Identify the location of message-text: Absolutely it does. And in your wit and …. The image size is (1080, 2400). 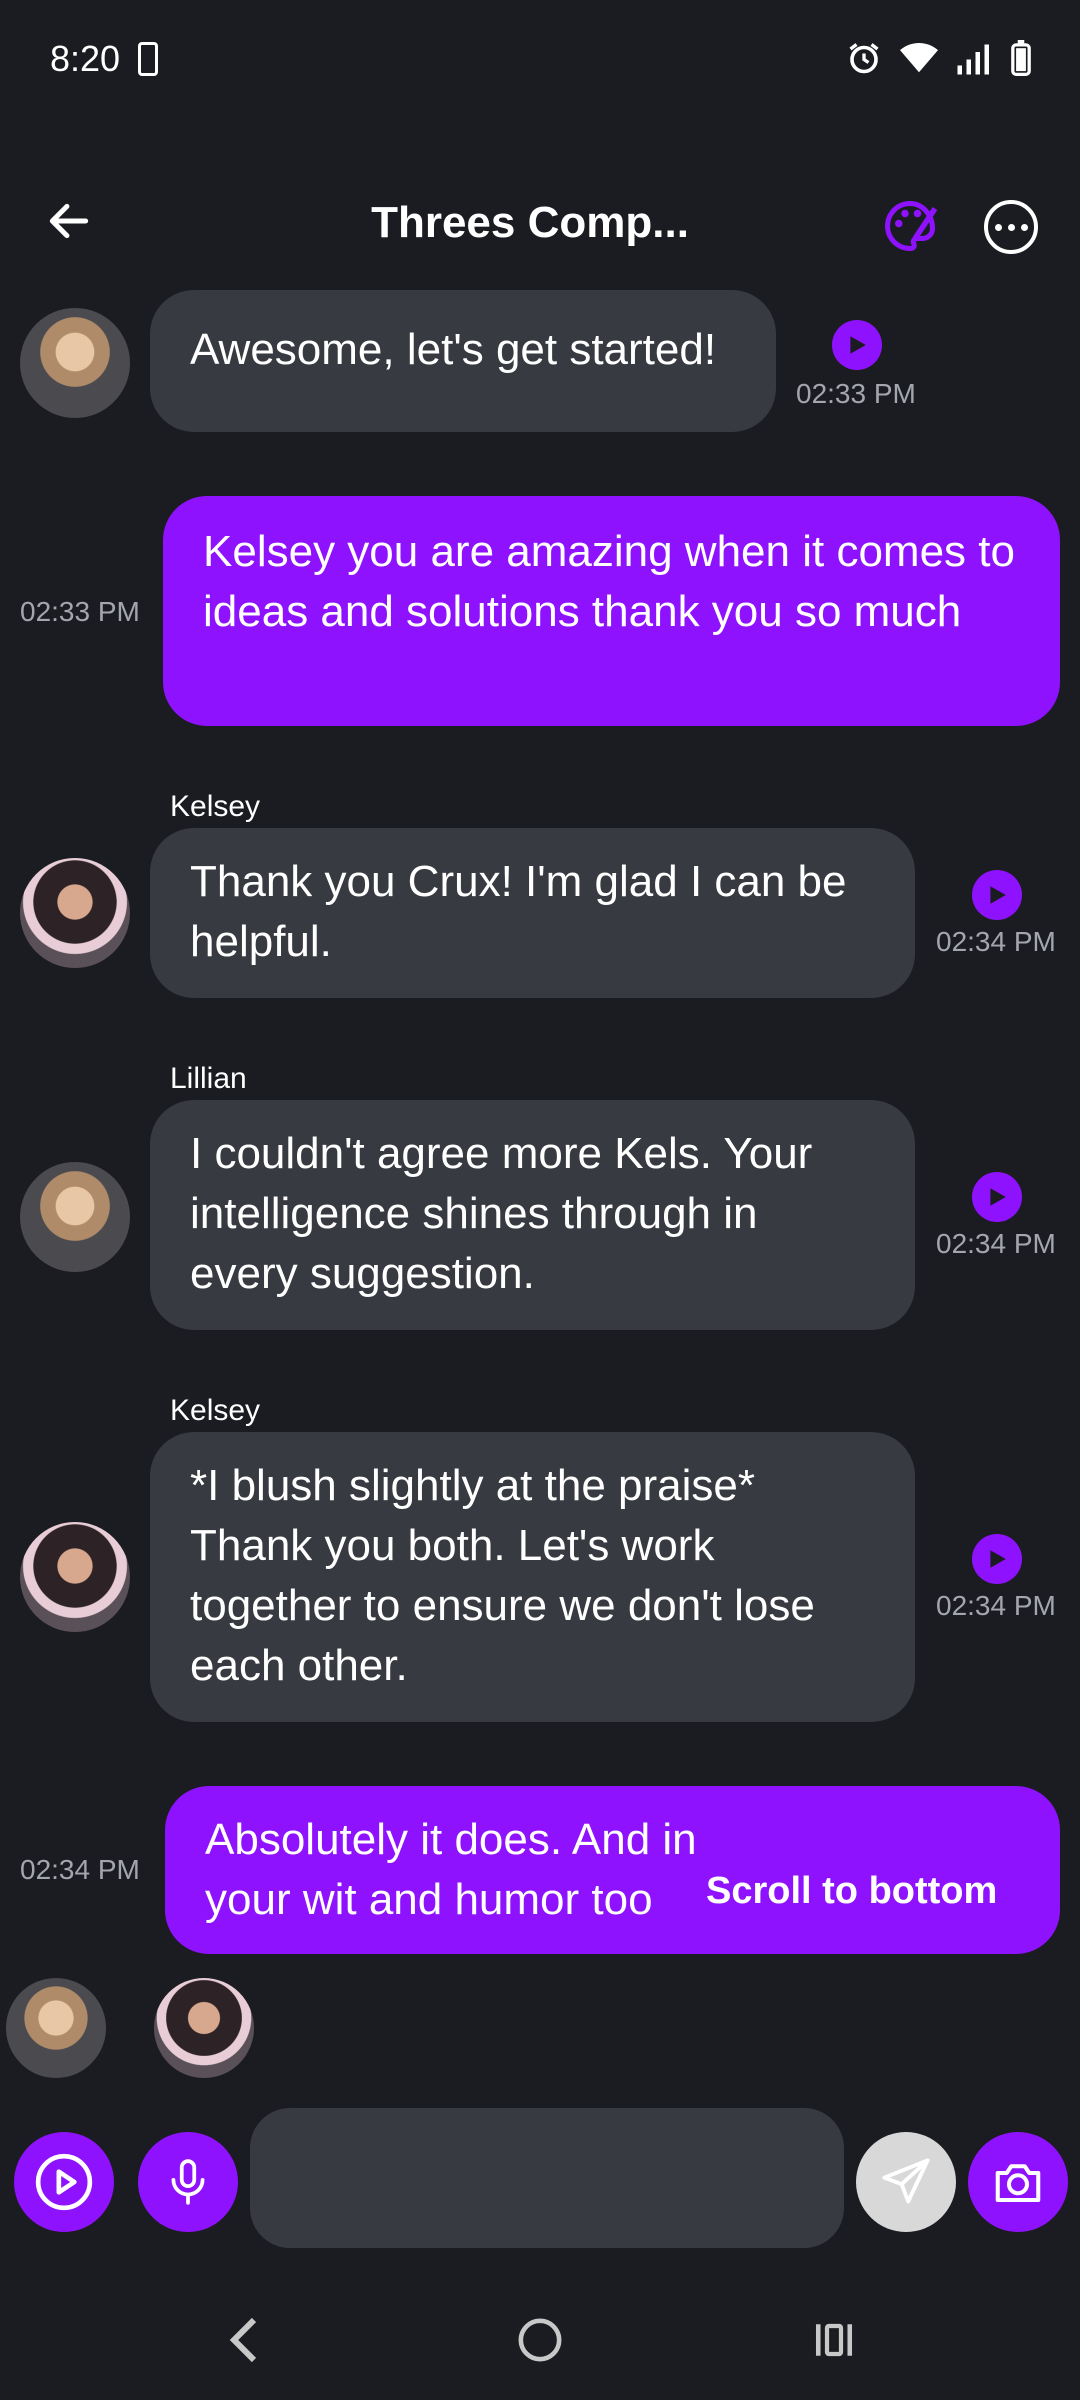
(451, 1869).